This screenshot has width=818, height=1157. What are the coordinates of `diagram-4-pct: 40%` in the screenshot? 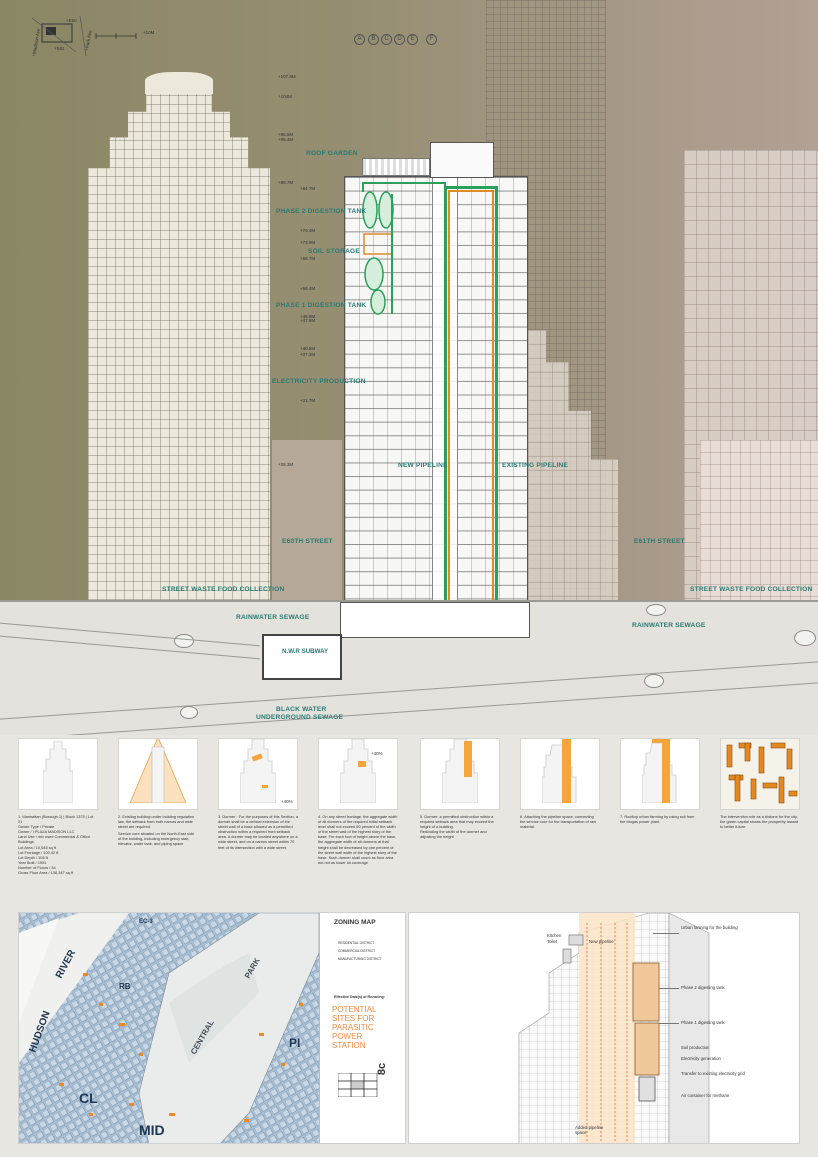 It's located at (377, 753).